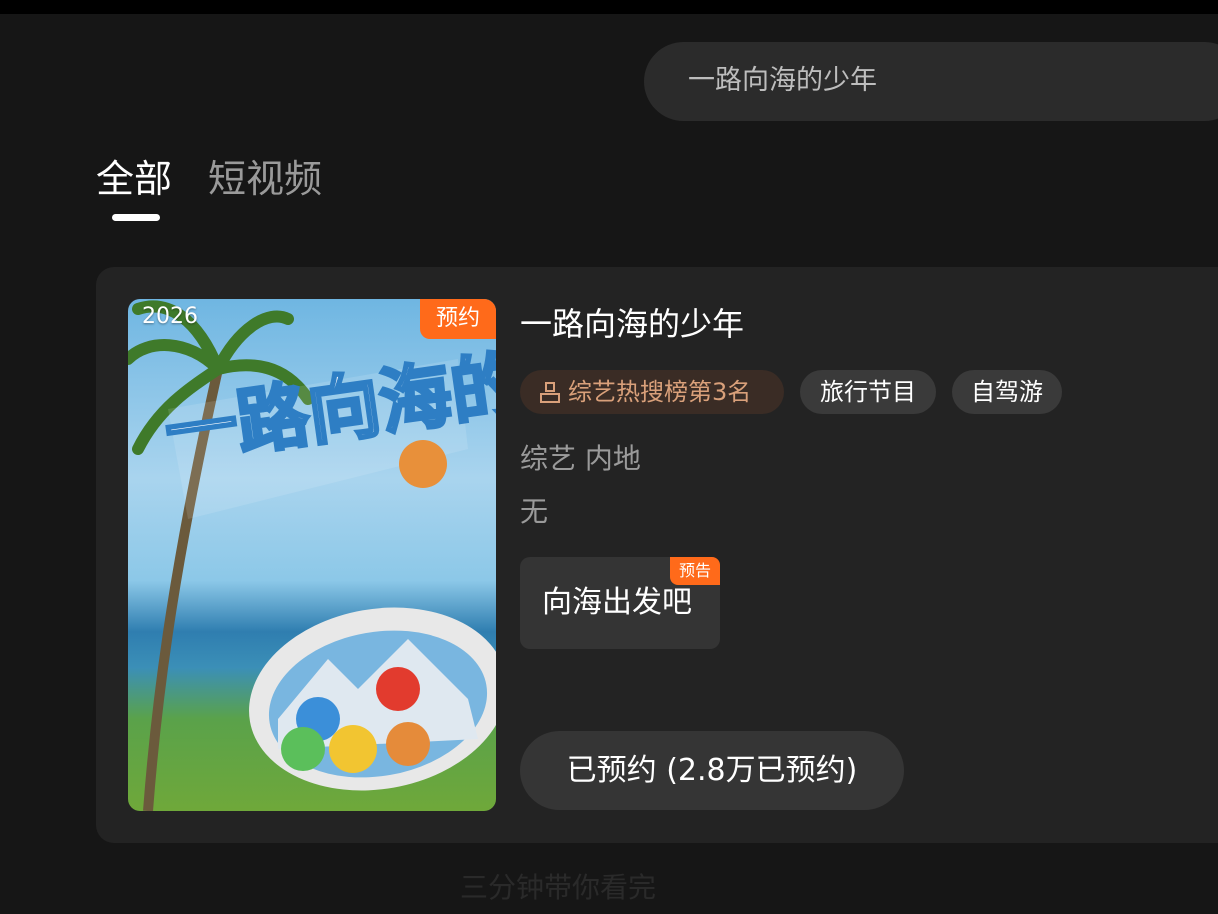 The width and height of the screenshot is (1218, 914). I want to click on footer-hint-text: 三分钟带你看完, so click(558, 887).